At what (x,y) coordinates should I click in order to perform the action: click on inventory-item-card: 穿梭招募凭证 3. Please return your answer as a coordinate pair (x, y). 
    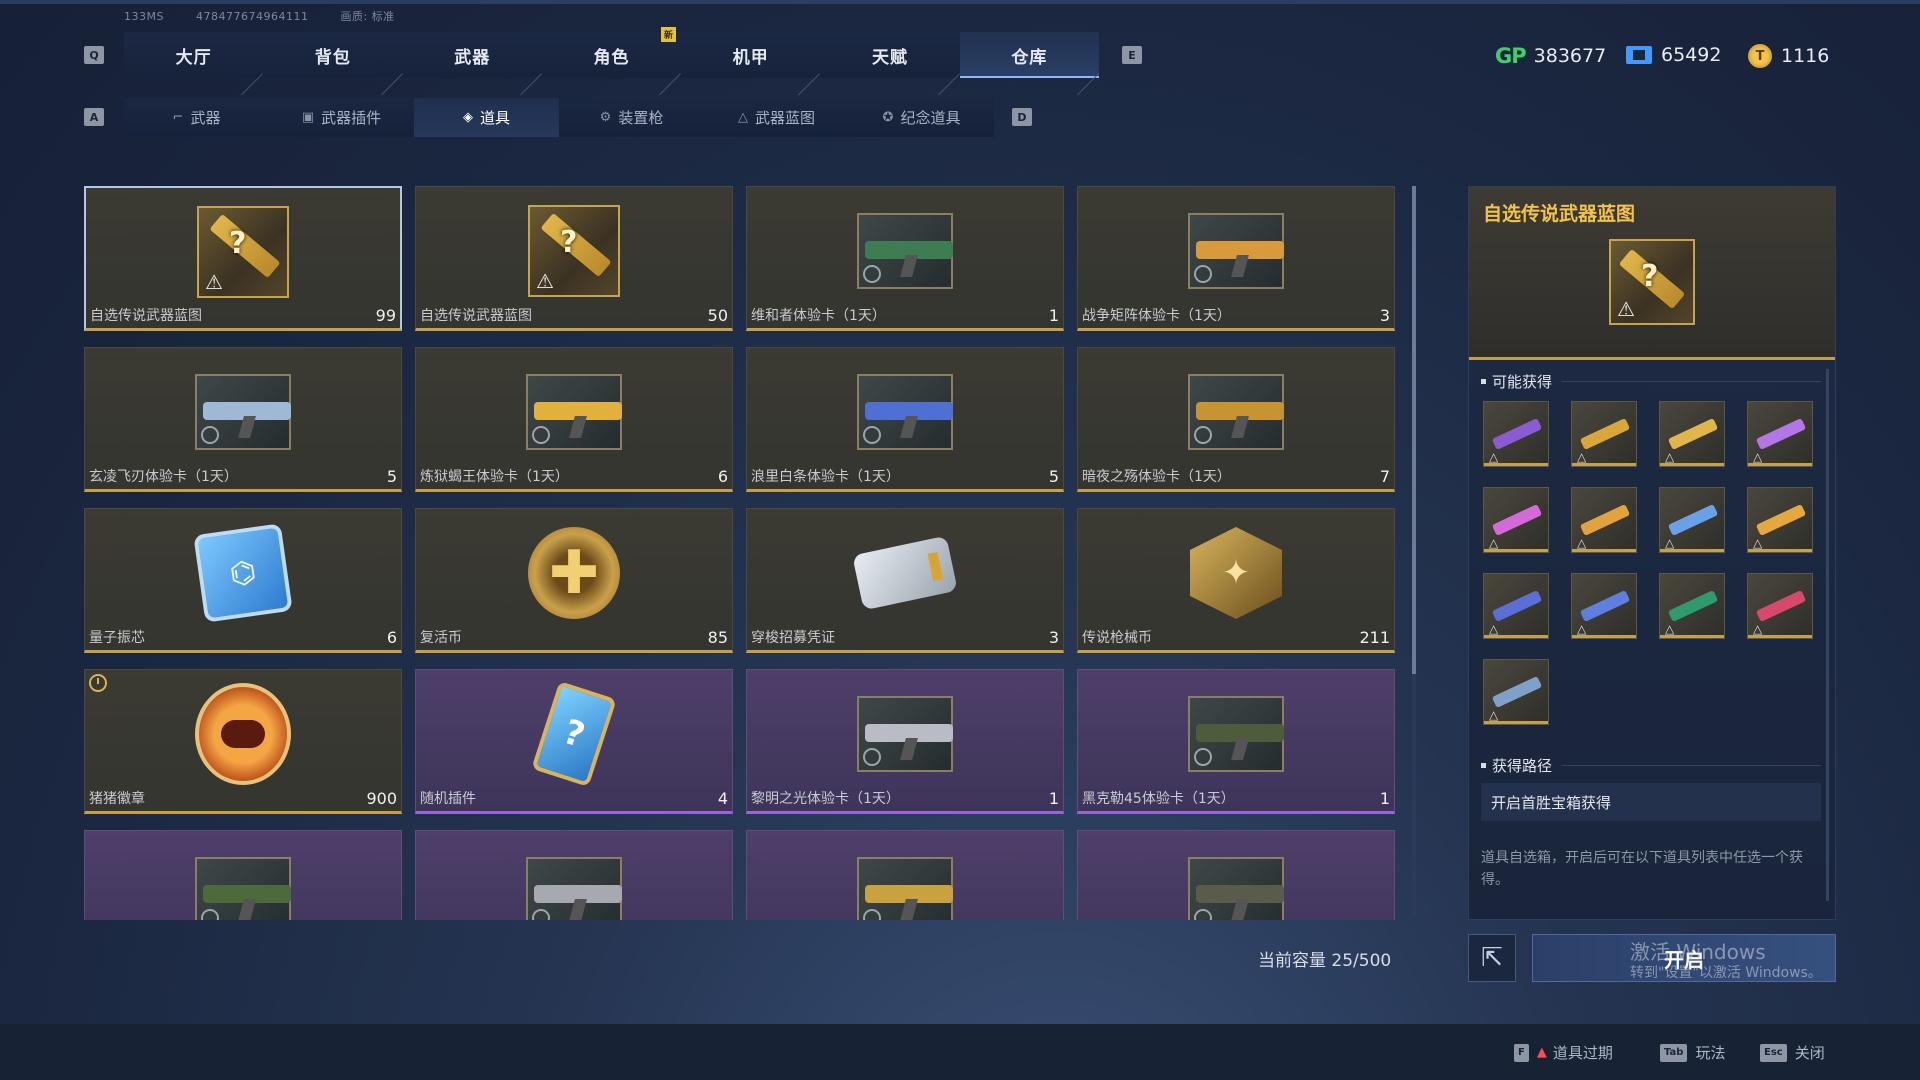
    Looking at the image, I should click on (905, 580).